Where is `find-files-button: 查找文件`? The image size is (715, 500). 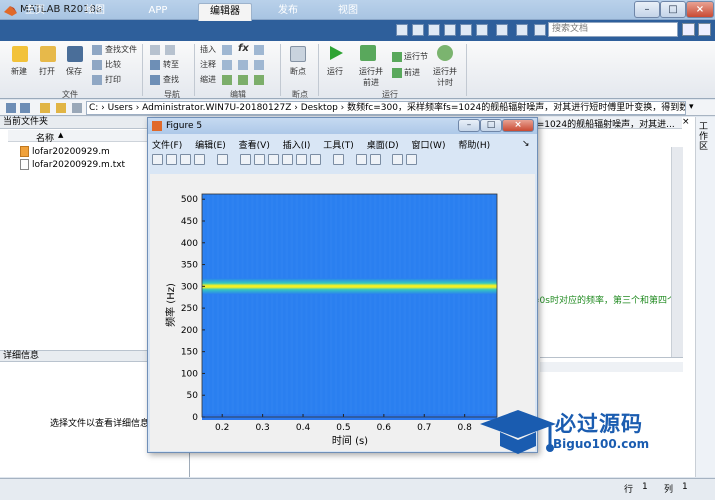
find-files-button: 查找文件 is located at coordinates (121, 49).